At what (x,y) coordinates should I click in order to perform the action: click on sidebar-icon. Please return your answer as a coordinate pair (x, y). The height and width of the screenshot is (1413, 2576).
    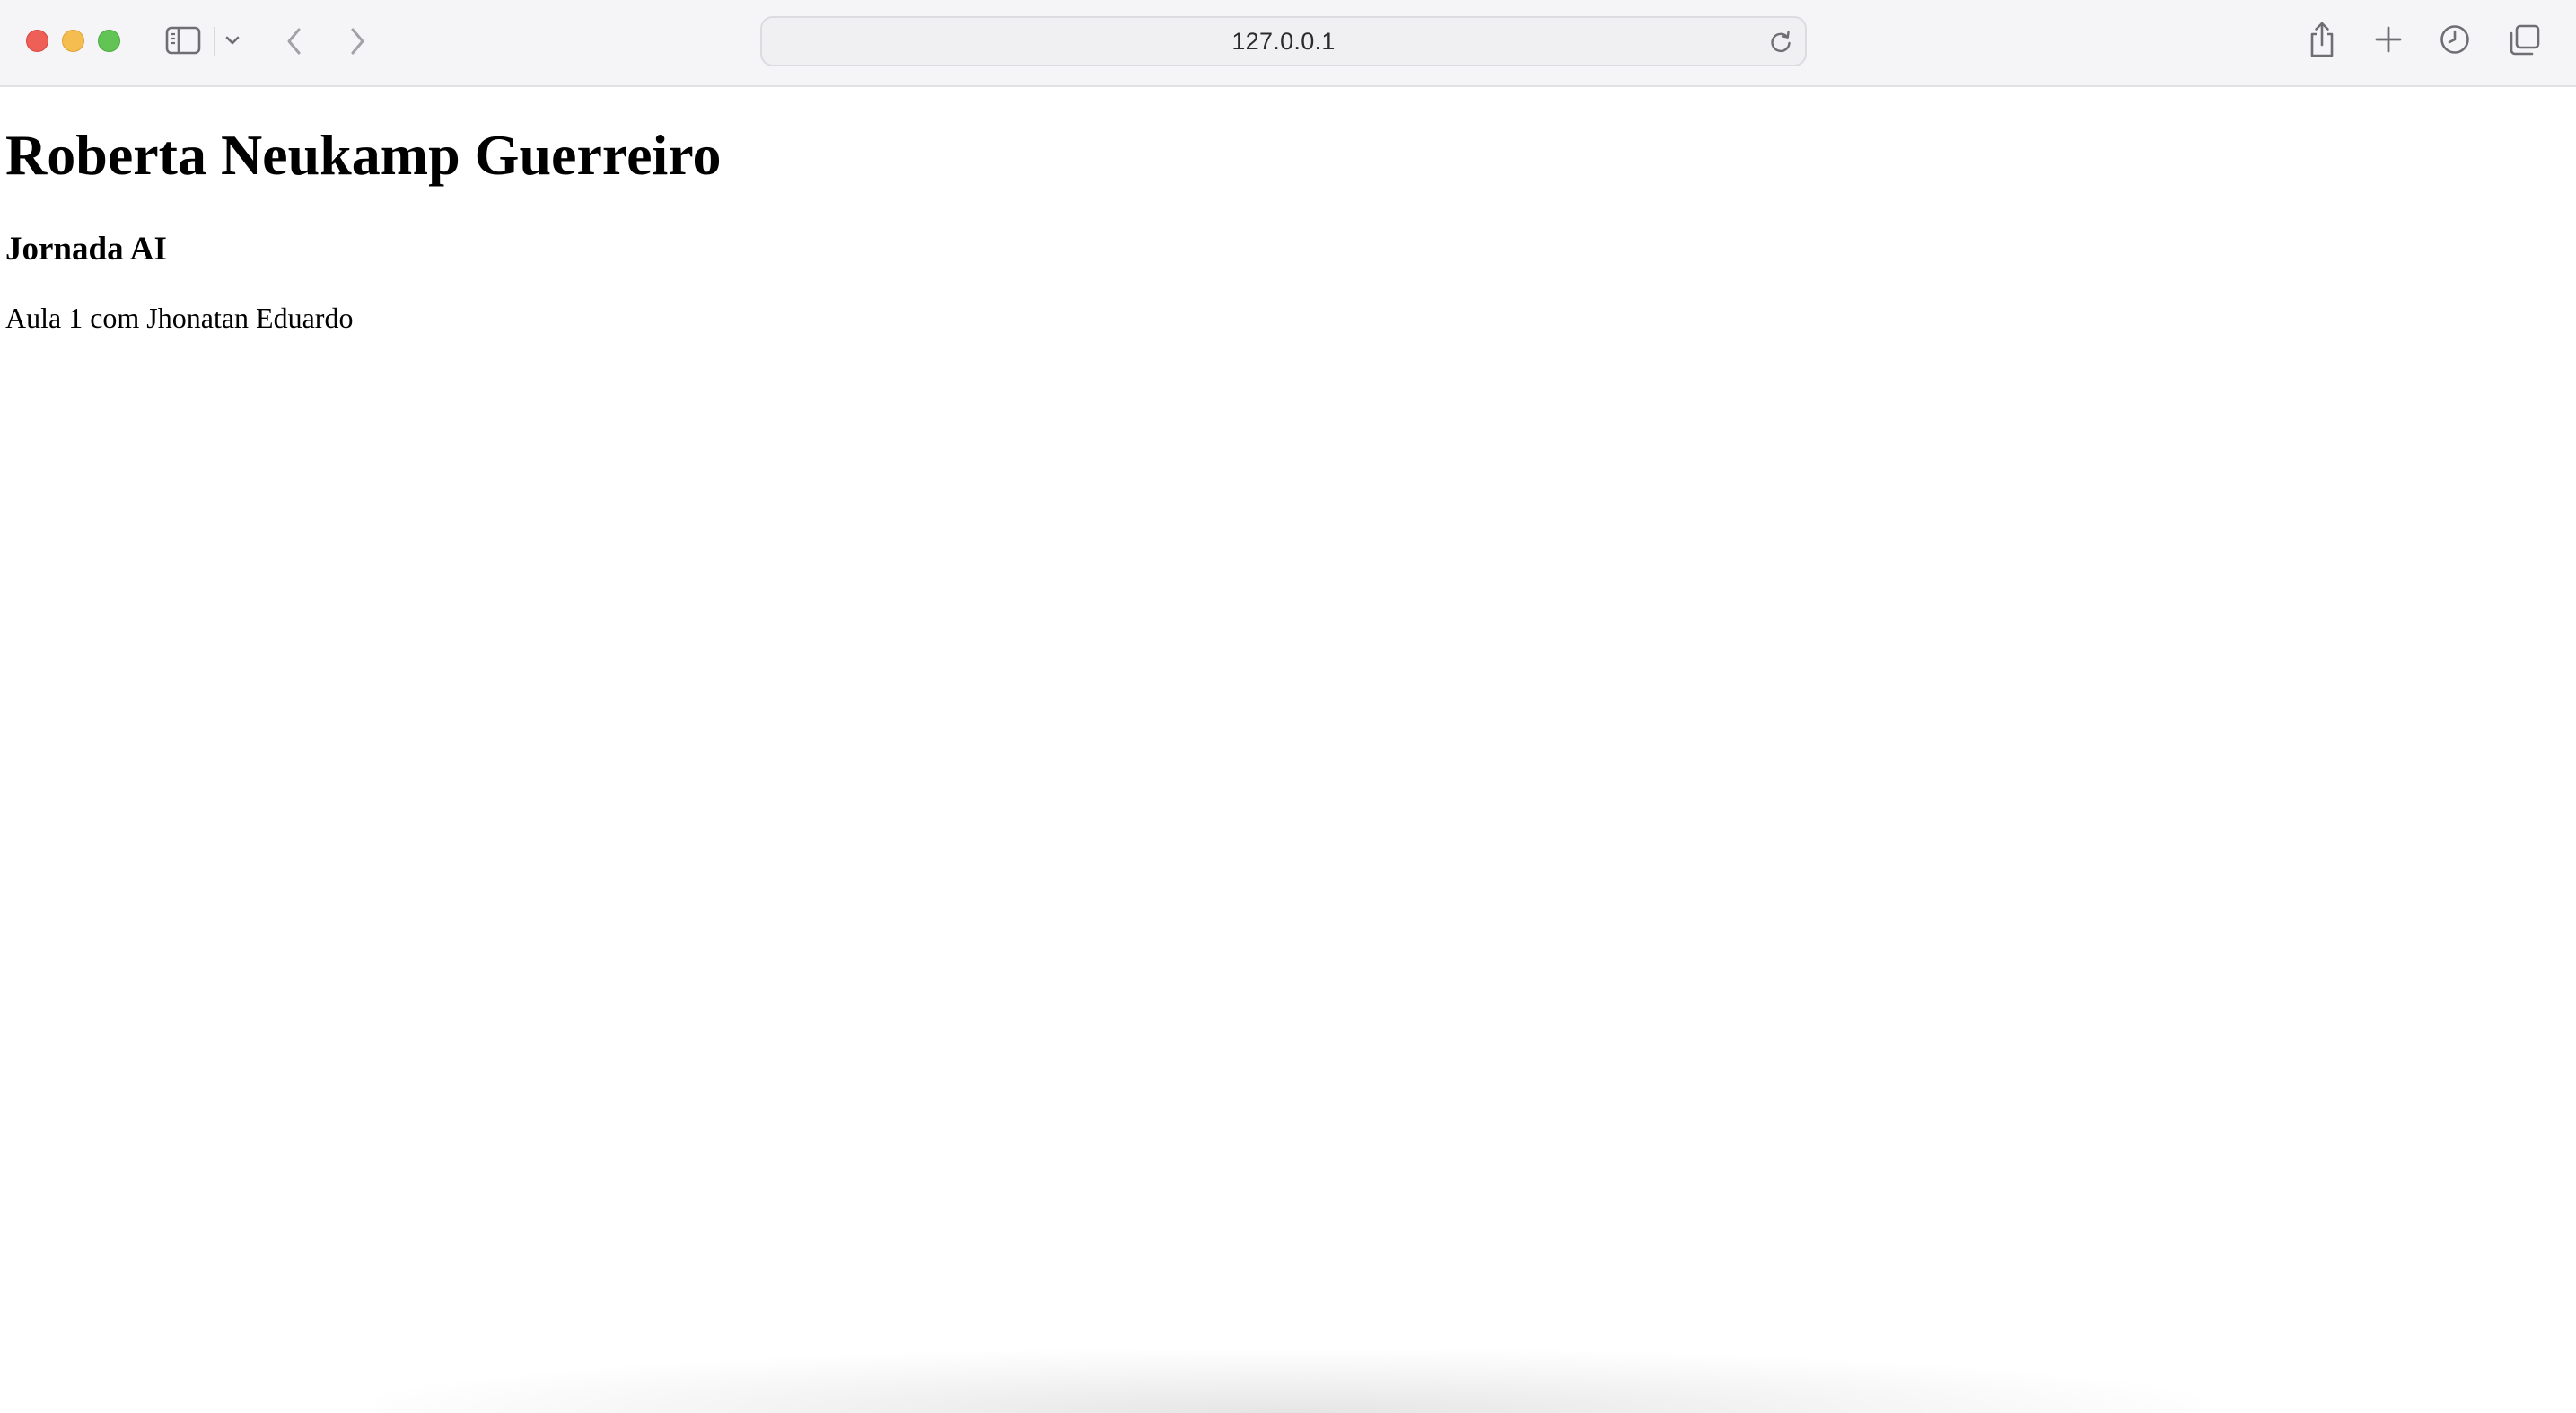
    Looking at the image, I should click on (183, 40).